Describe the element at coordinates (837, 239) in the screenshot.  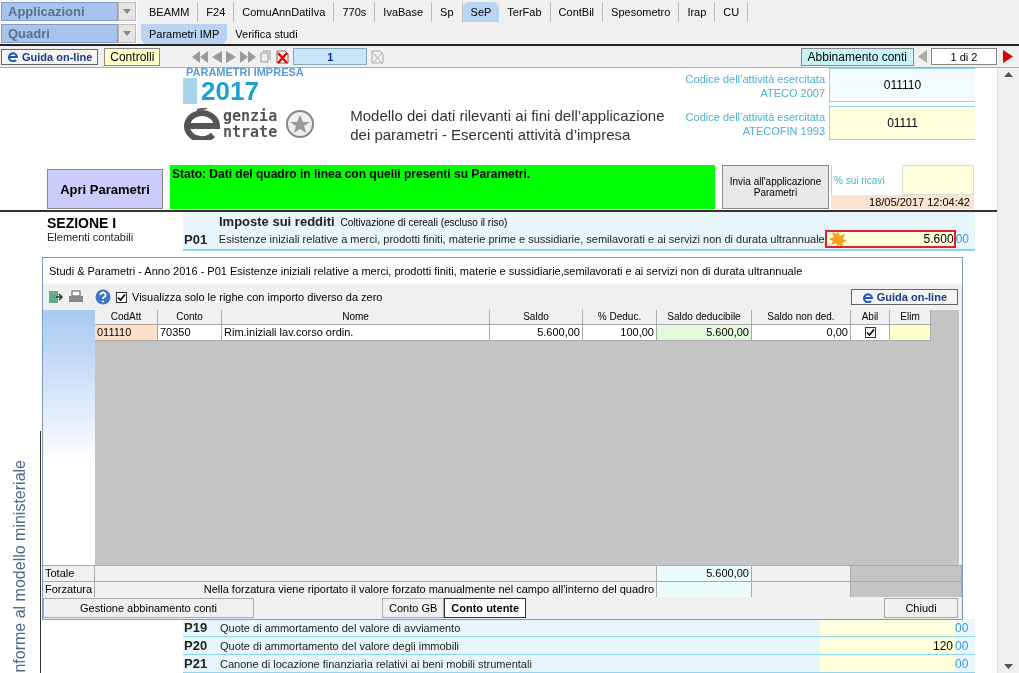
I see `starburst-icon` at that location.